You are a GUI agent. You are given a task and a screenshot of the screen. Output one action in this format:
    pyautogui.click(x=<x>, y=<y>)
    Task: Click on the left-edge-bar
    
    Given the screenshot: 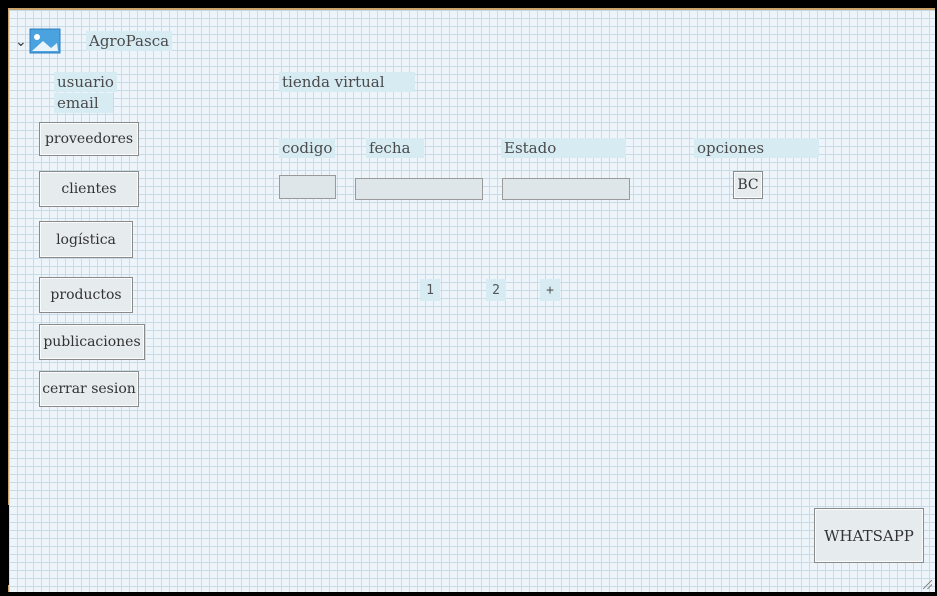 What is the action you would take?
    pyautogui.click(x=4, y=545)
    